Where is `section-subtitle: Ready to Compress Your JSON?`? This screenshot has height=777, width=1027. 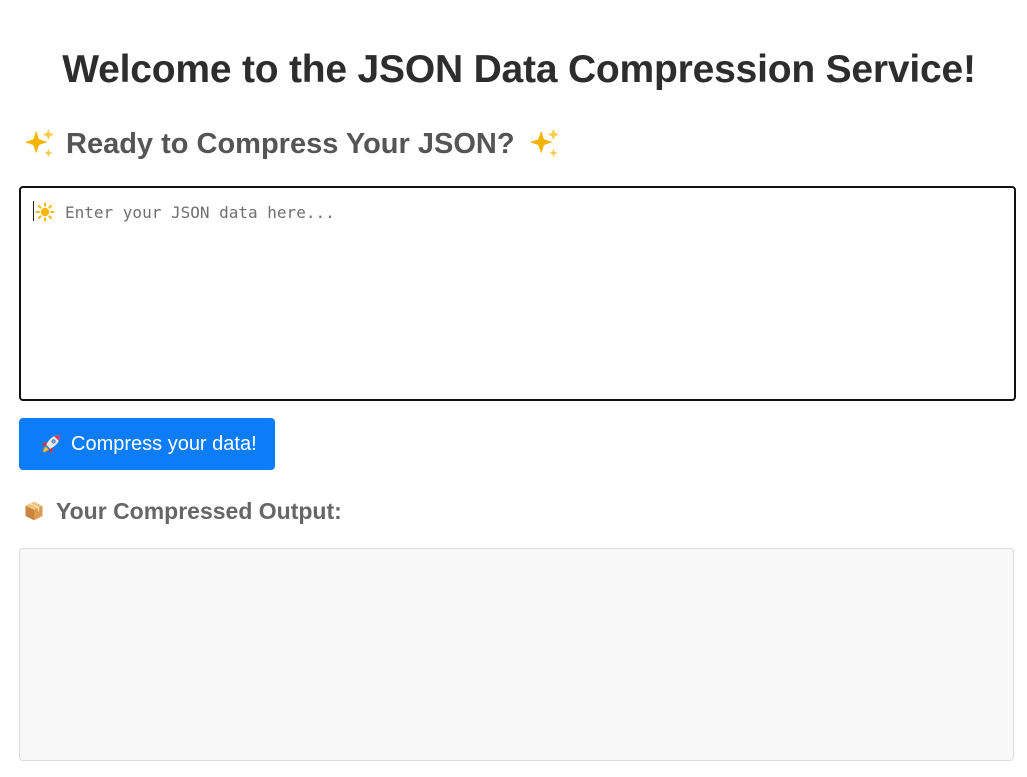 section-subtitle: Ready to Compress Your JSON? is located at coordinates (291, 144).